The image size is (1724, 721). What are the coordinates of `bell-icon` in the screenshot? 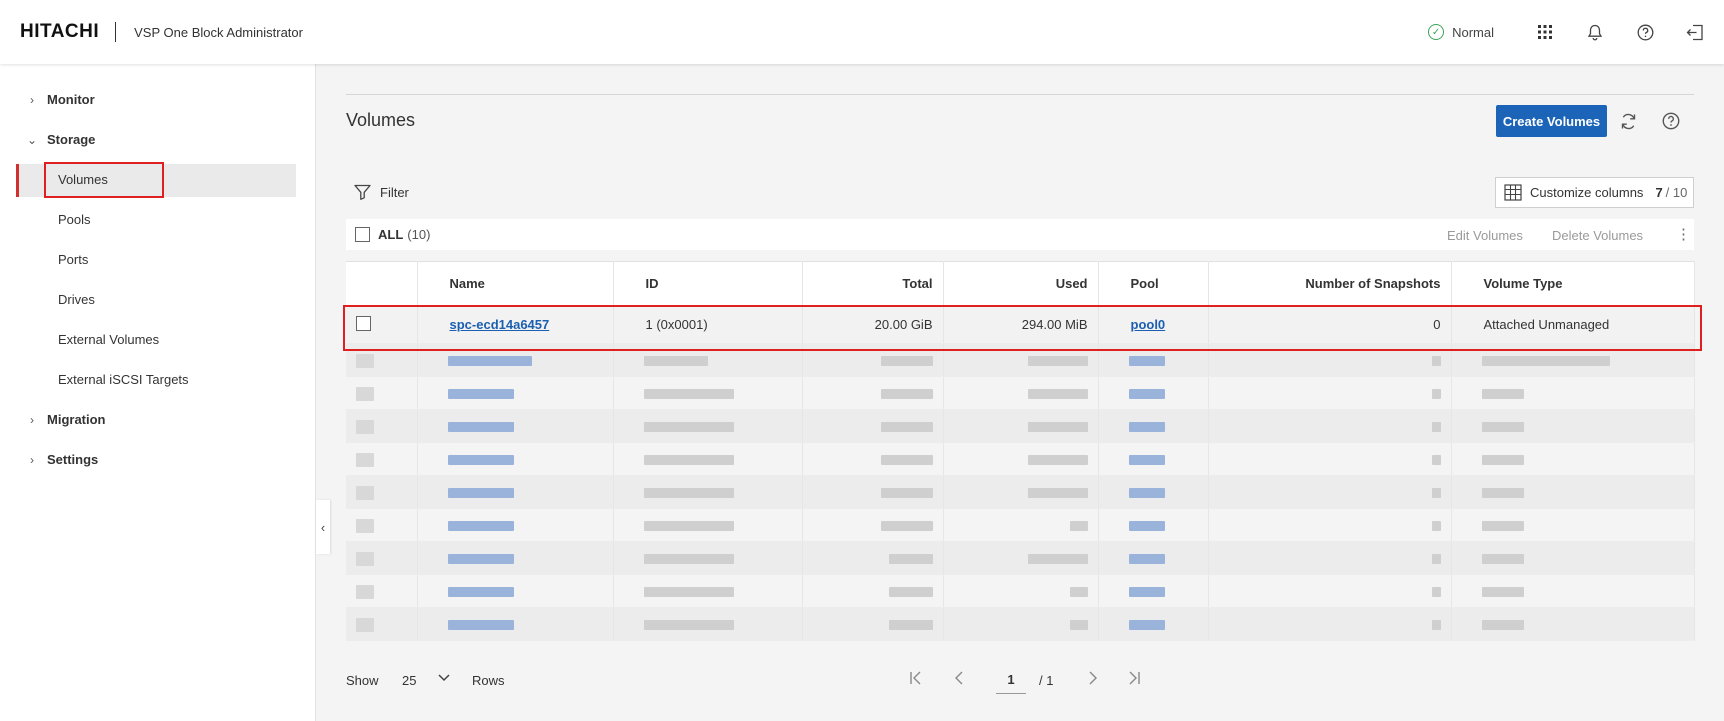 It's located at (1595, 32).